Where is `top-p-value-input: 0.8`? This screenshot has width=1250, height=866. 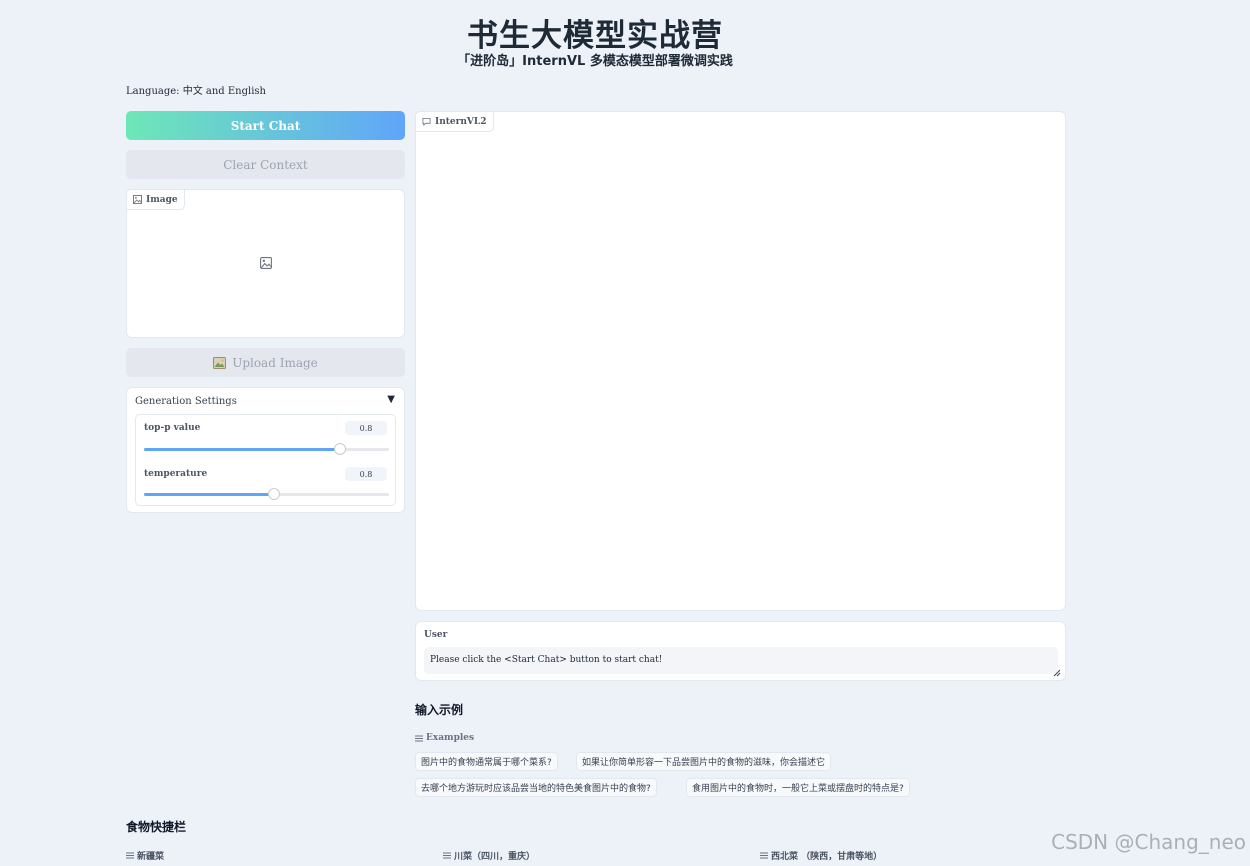 top-p-value-input: 0.8 is located at coordinates (366, 428).